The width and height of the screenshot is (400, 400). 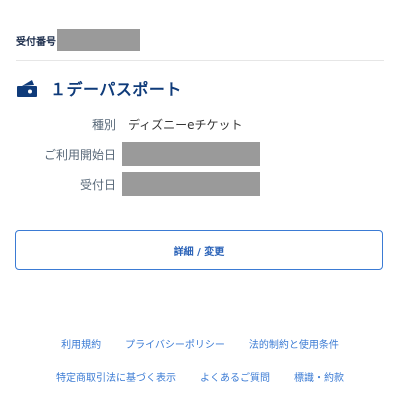 I want to click on divider, so click(x=200, y=60).